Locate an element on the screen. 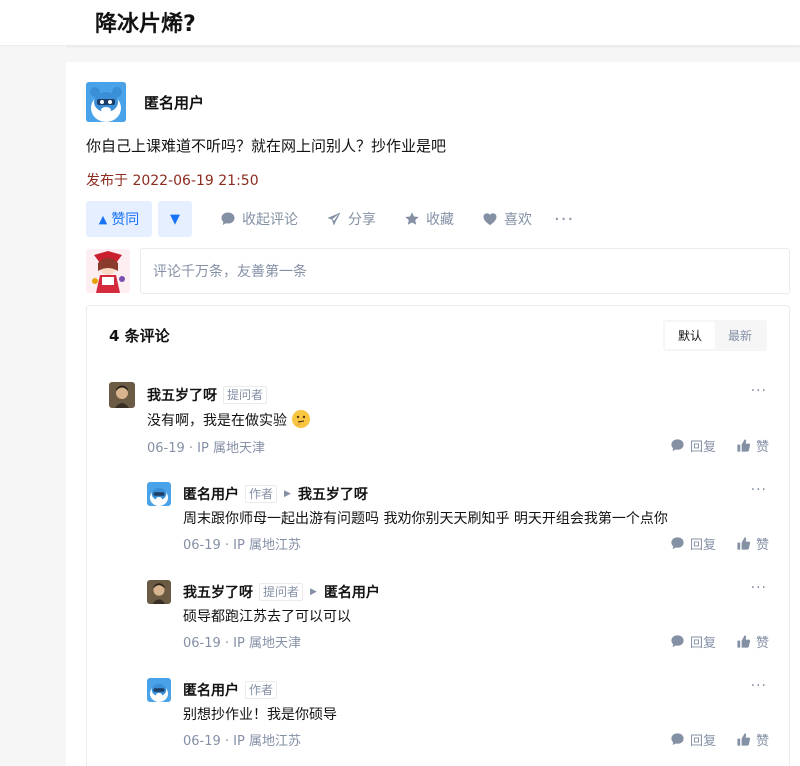 This screenshot has height=766, width=800. author-name: 匿名用户 is located at coordinates (174, 102).